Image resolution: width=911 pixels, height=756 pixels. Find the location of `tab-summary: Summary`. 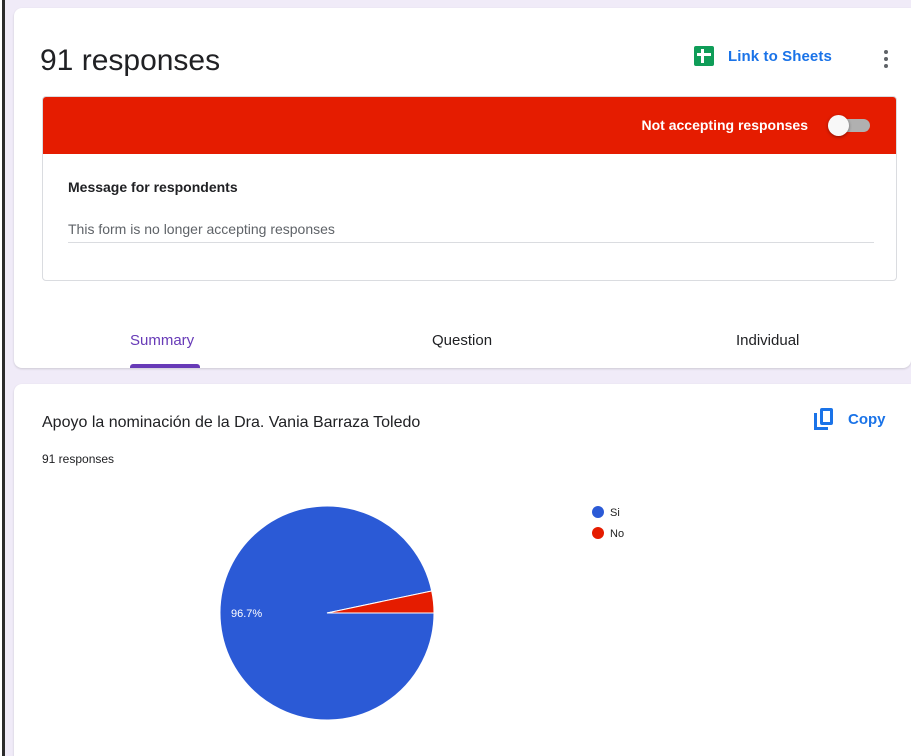

tab-summary: Summary is located at coordinates (162, 340).